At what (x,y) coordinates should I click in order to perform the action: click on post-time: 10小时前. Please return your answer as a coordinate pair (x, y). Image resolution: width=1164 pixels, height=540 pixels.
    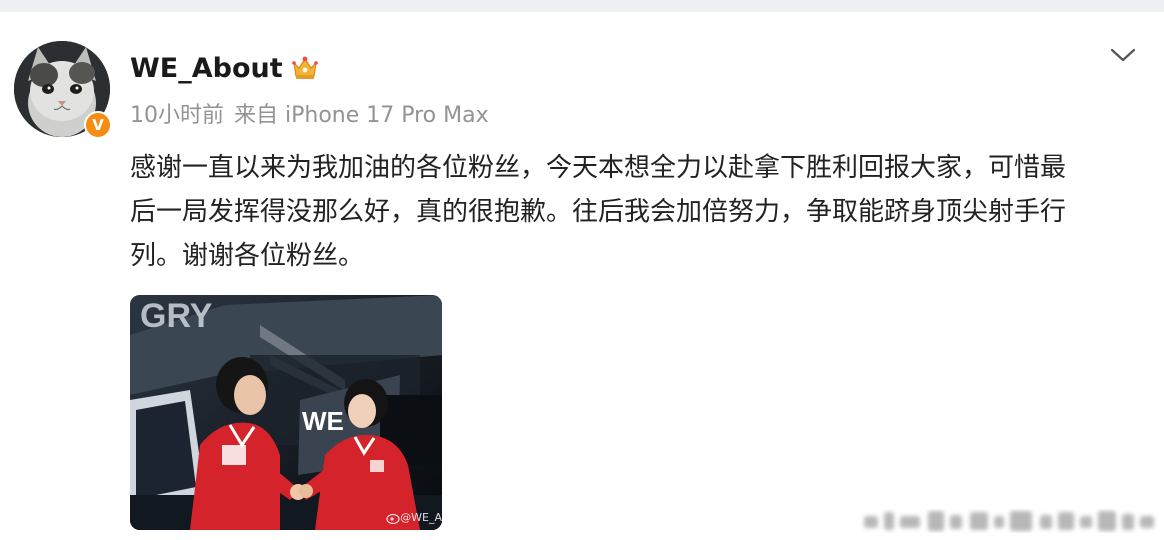
    Looking at the image, I should click on (177, 113).